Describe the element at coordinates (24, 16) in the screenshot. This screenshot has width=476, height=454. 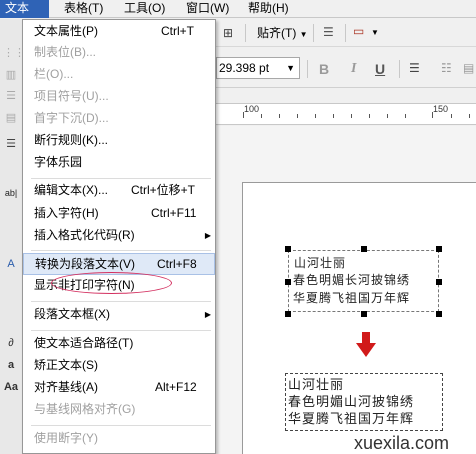
I see `menu-text: 文本(X)` at that location.